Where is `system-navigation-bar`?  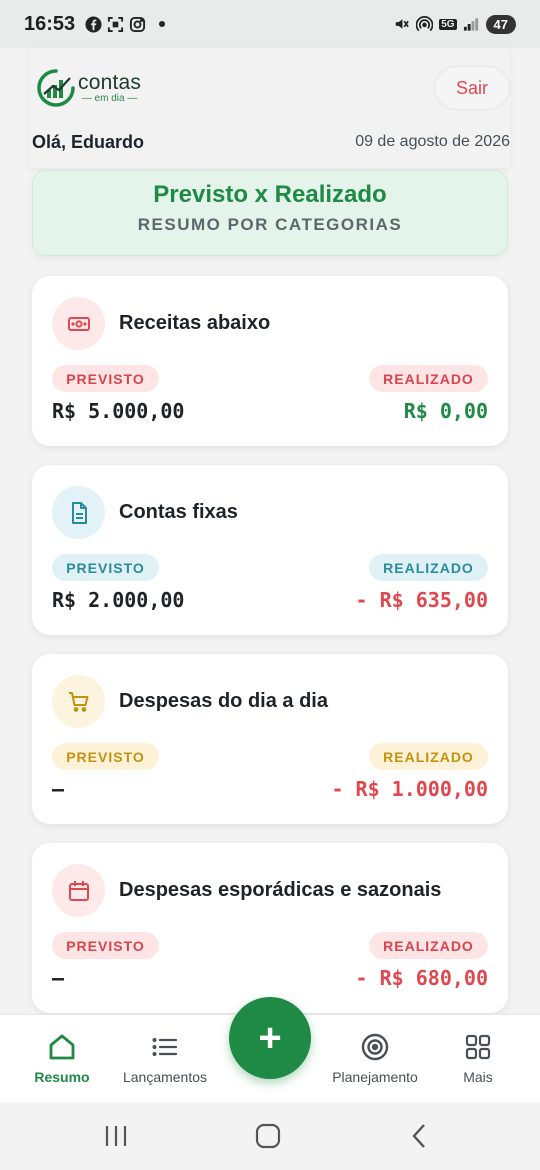
system-navigation-bar is located at coordinates (270, 1136).